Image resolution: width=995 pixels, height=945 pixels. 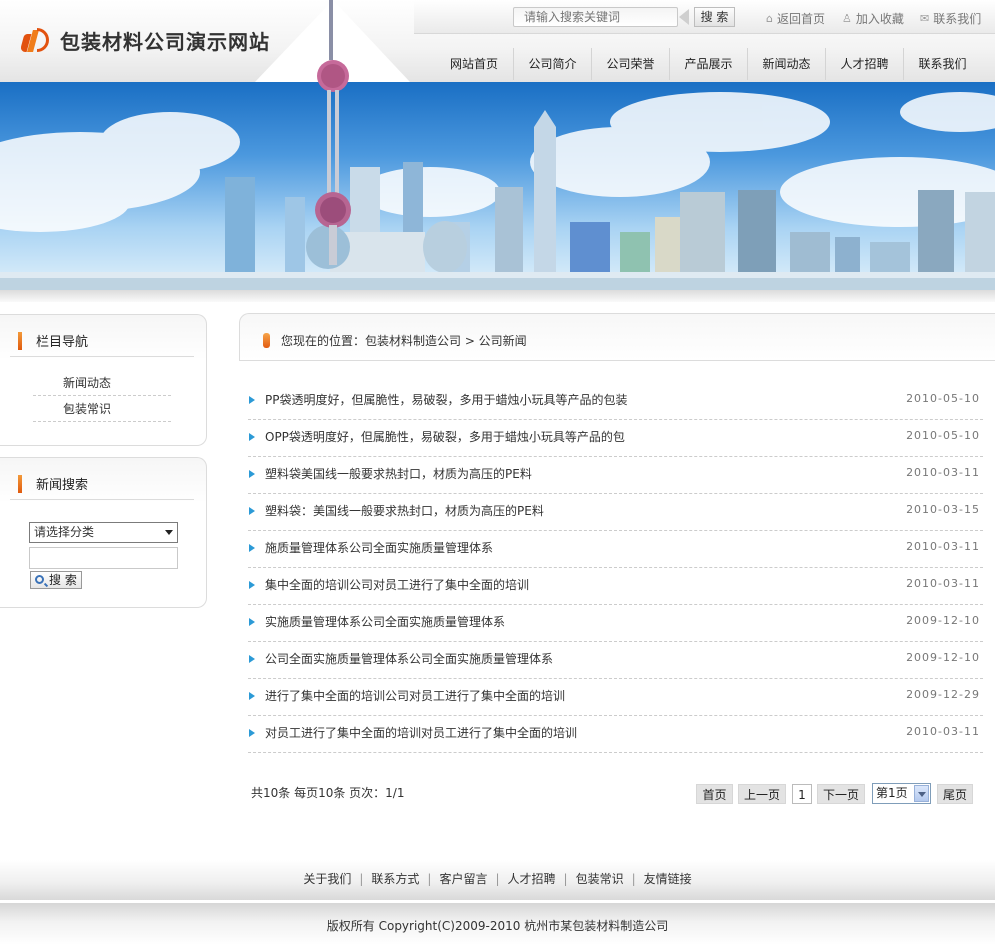 What do you see at coordinates (615, 697) in the screenshot?
I see `news-row: 进行了集中全面的培训公司对员工进行了集中全面的培训 2009-12-29` at bounding box center [615, 697].